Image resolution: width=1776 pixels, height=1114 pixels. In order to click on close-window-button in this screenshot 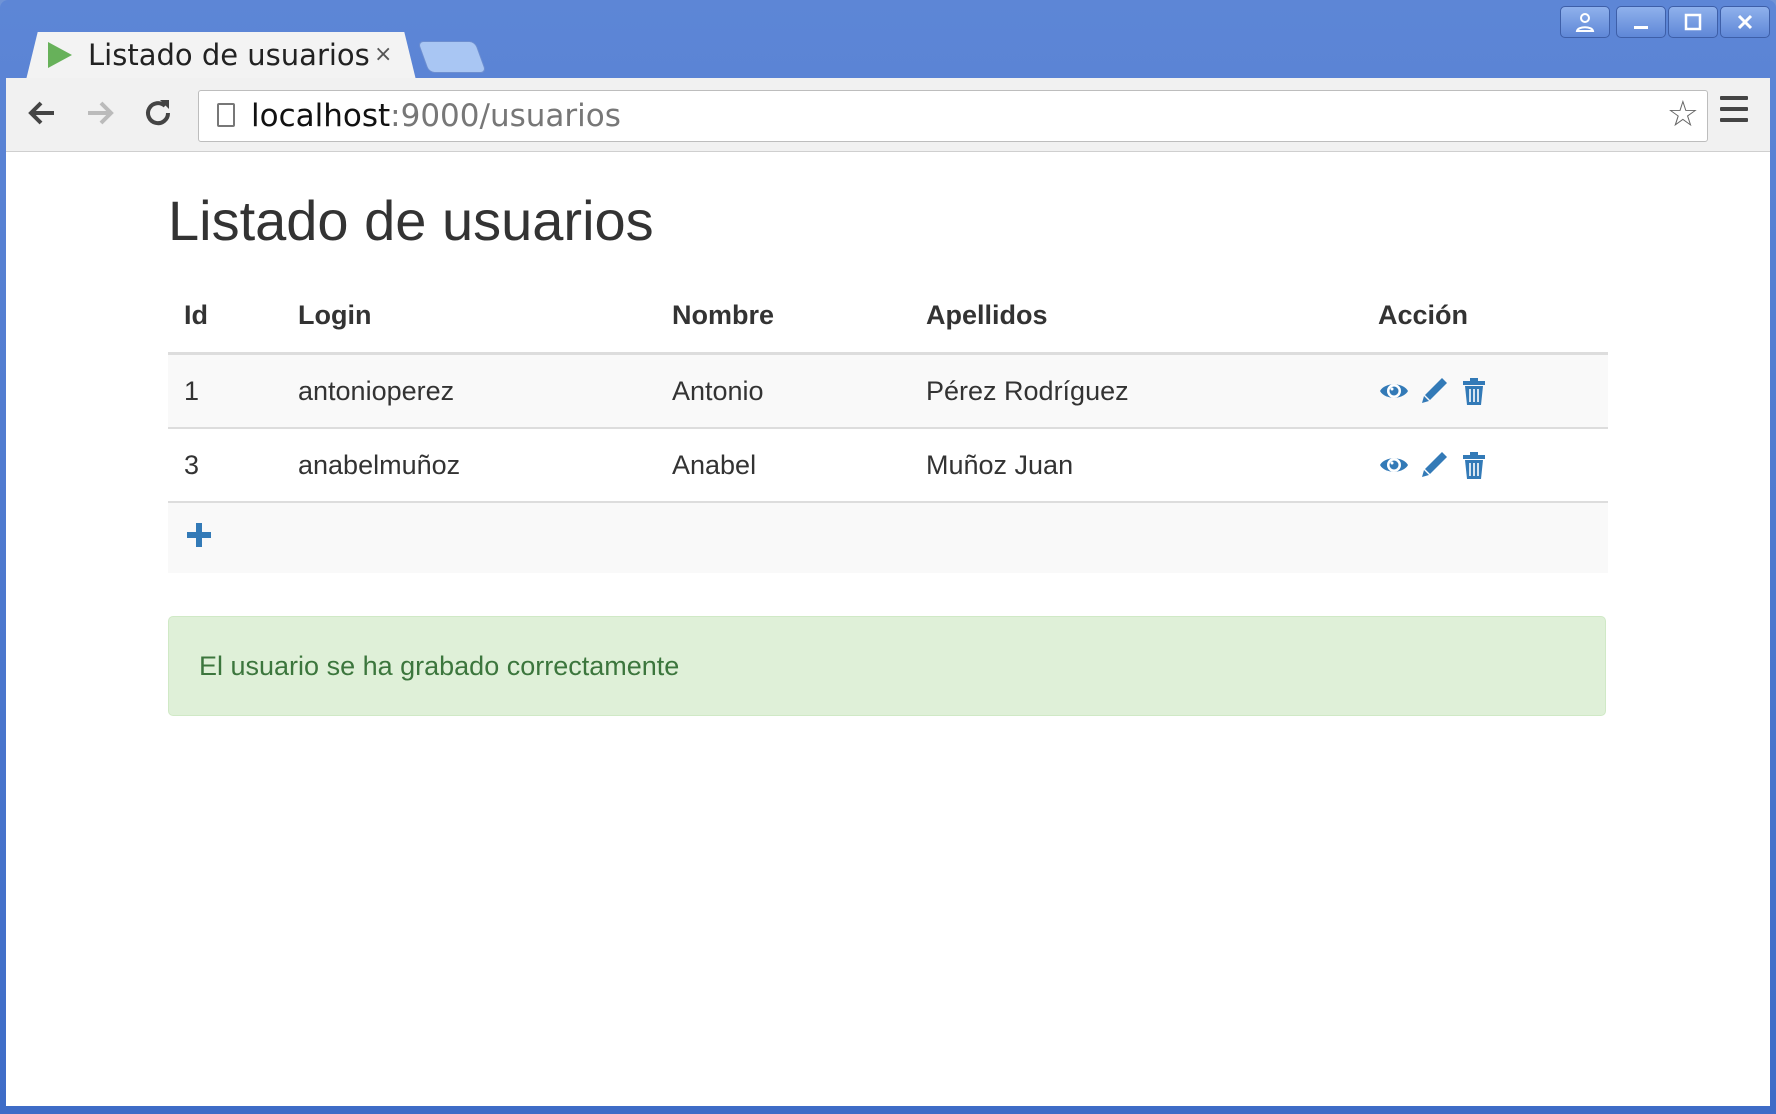, I will do `click(1745, 22)`.